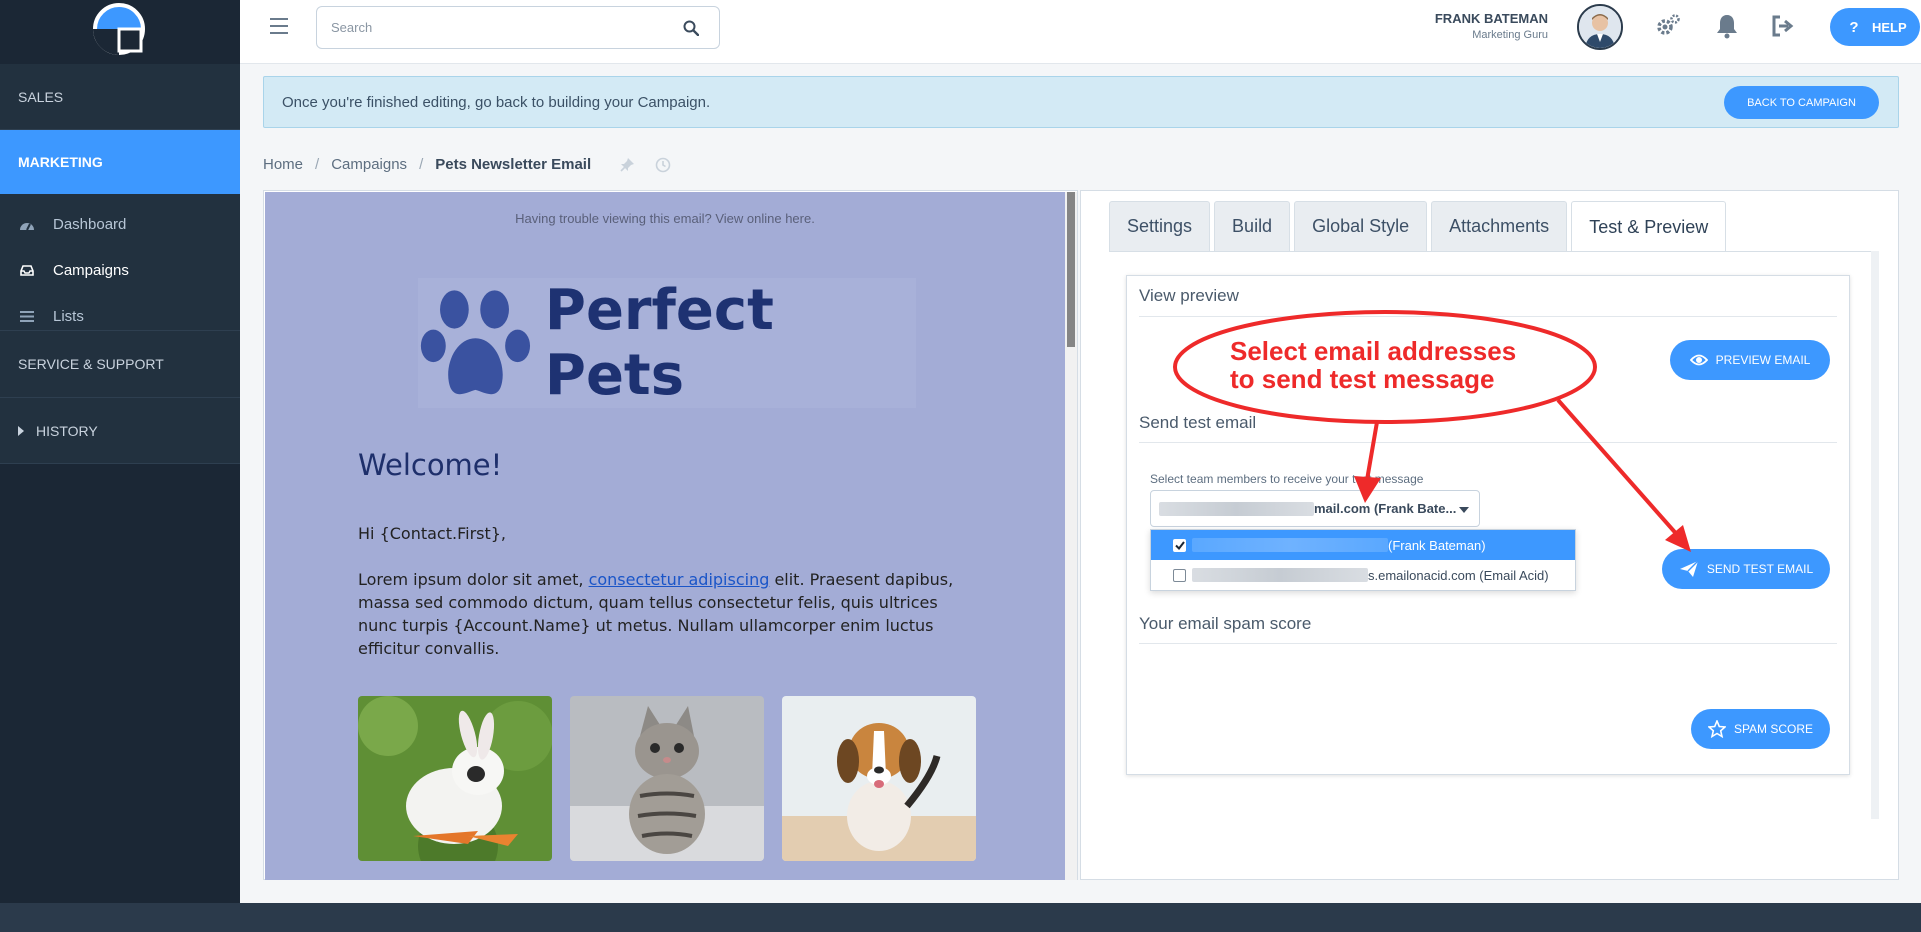 This screenshot has height=932, width=1921. I want to click on annotation-overlay, so click(1432, 431).